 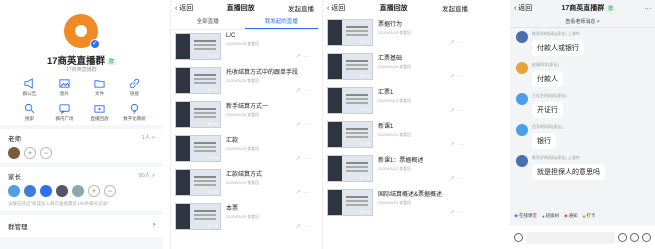 I want to click on tool-images: 图片, so click(x=64, y=87).